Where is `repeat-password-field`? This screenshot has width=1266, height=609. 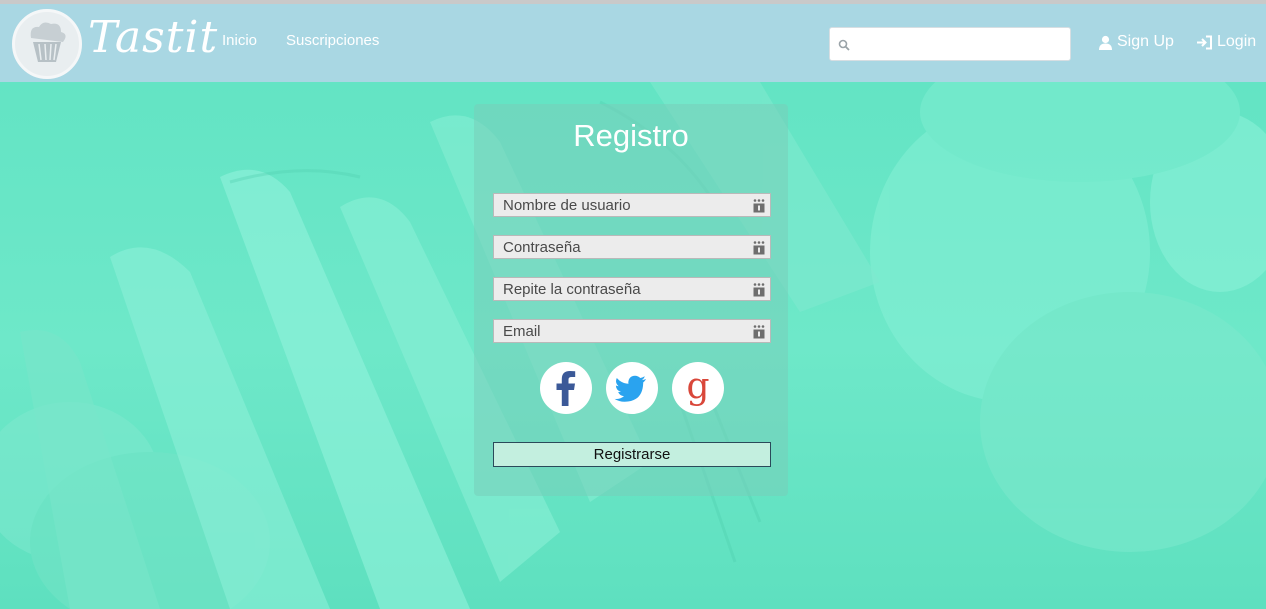 repeat-password-field is located at coordinates (632, 289).